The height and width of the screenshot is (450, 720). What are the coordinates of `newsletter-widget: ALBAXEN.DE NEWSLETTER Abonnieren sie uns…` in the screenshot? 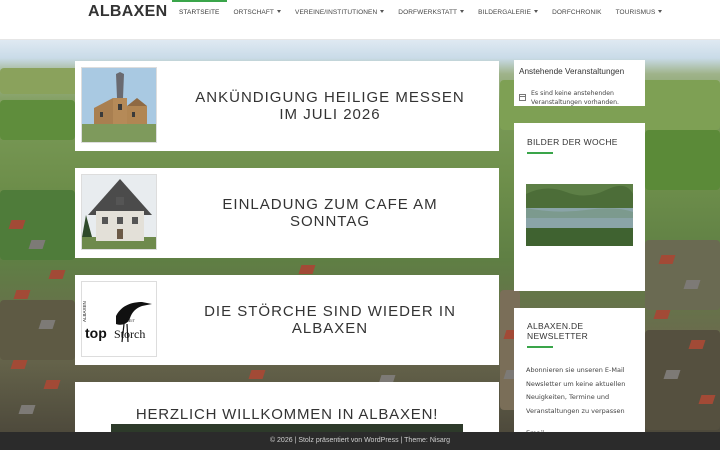 It's located at (579, 372).